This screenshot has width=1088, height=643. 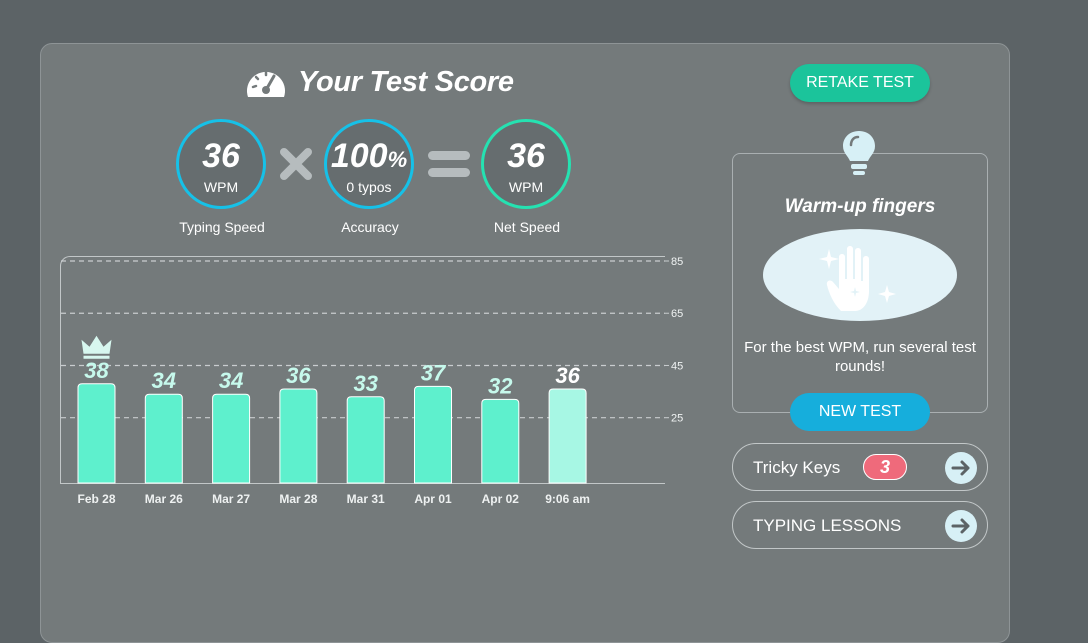 What do you see at coordinates (434, 372) in the screenshot?
I see `bar-value-label: 37` at bounding box center [434, 372].